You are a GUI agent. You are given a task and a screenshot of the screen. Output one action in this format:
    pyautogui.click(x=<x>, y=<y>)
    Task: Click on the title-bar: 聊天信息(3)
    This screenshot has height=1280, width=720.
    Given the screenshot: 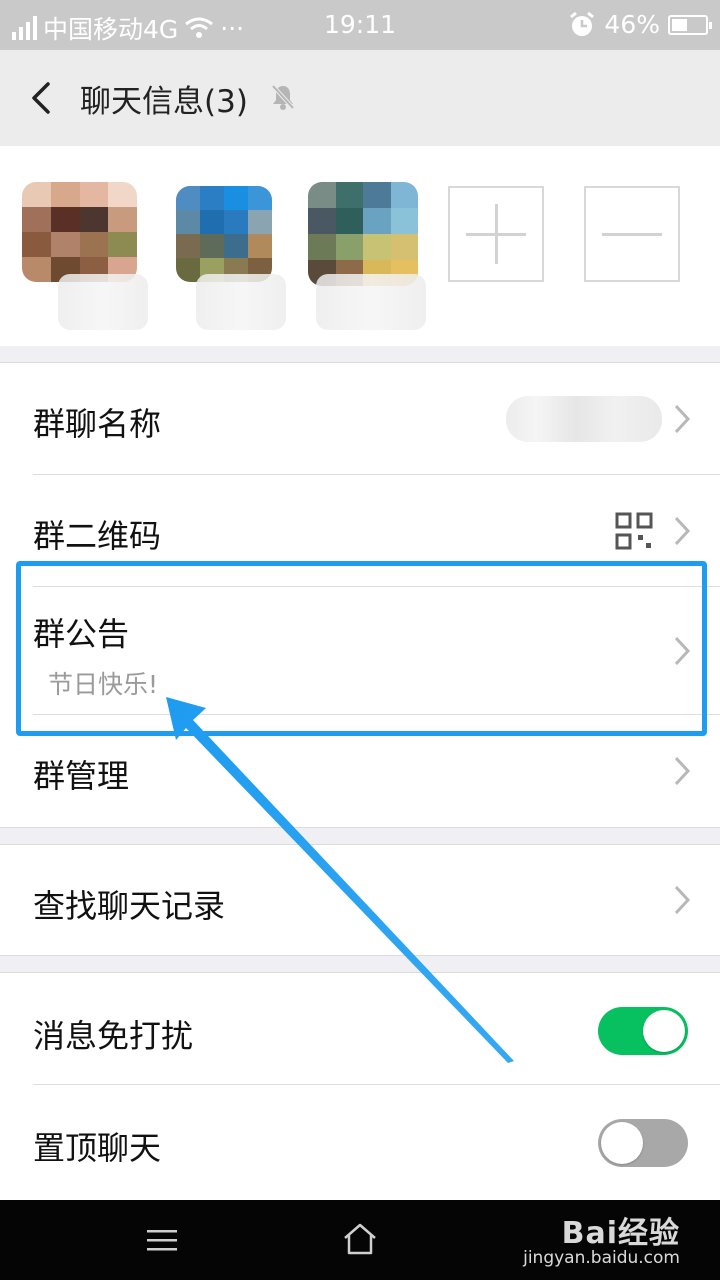 What is the action you would take?
    pyautogui.click(x=360, y=98)
    